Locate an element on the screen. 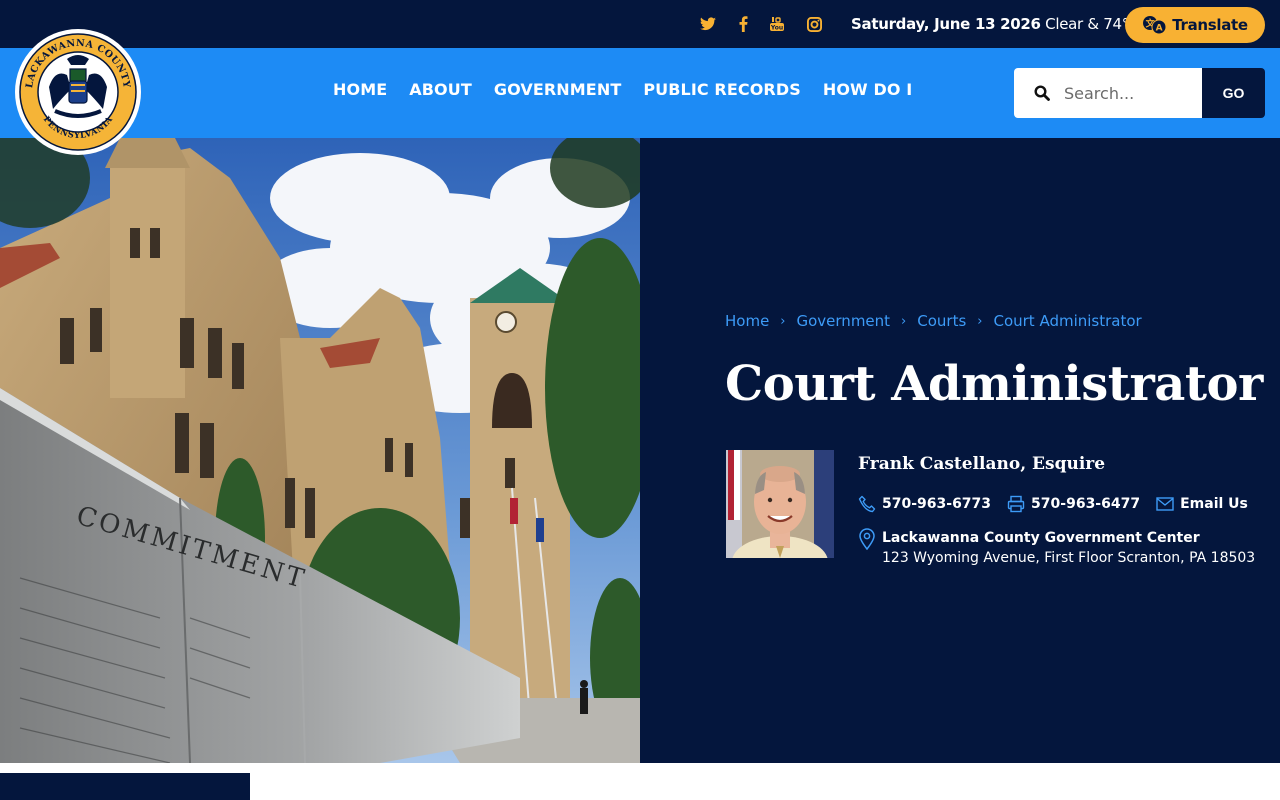  email-link: Email Us is located at coordinates (1202, 504).